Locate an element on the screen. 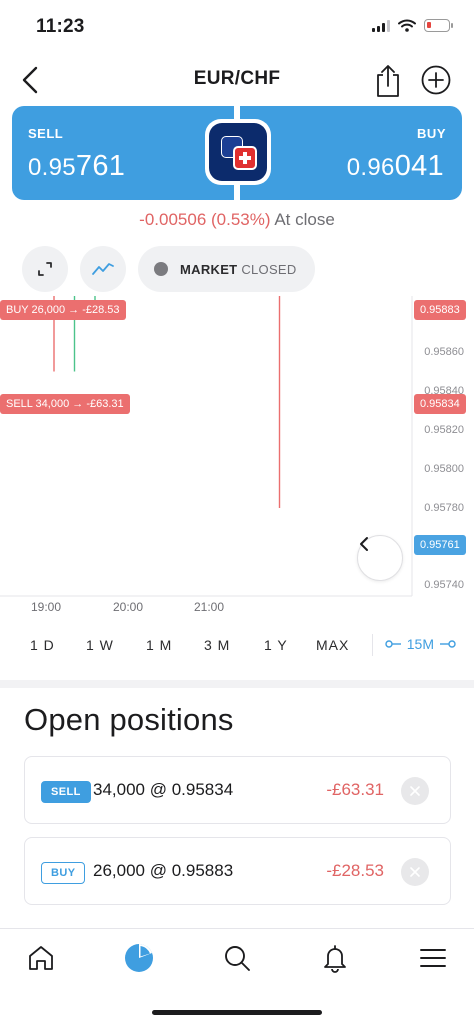  market-word: MARKET is located at coordinates (209, 269).